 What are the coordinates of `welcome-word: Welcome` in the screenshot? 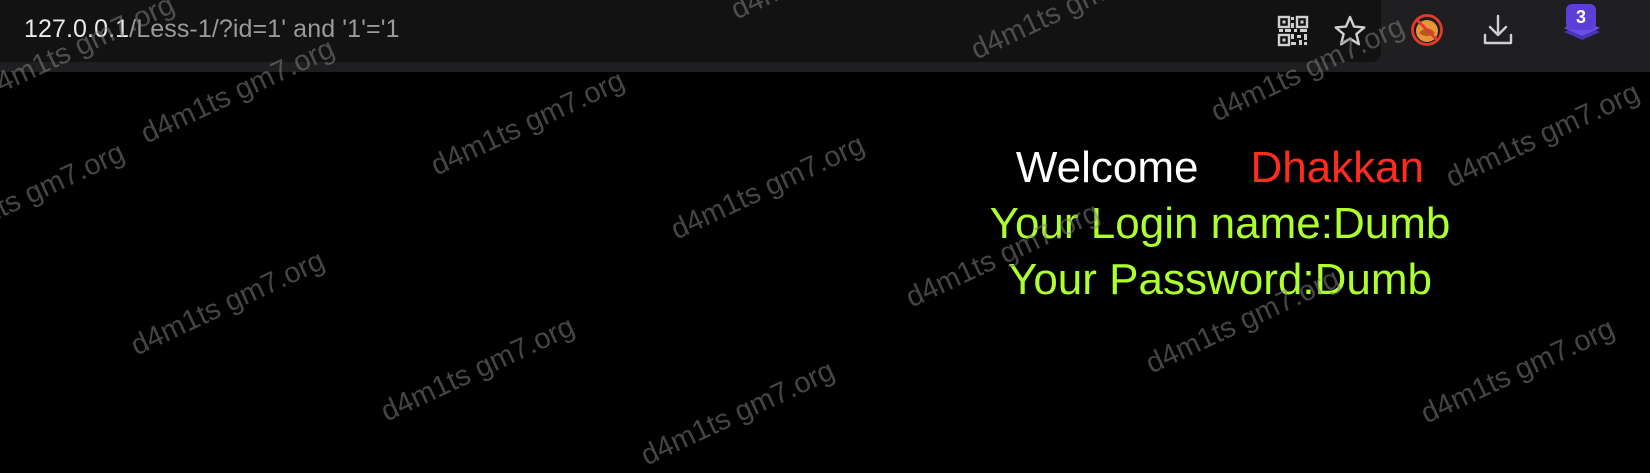 It's located at (1107, 167).